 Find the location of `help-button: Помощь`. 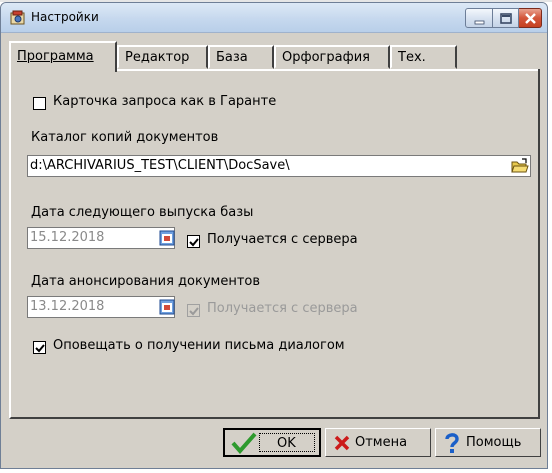

help-button: Помощь is located at coordinates (488, 442).